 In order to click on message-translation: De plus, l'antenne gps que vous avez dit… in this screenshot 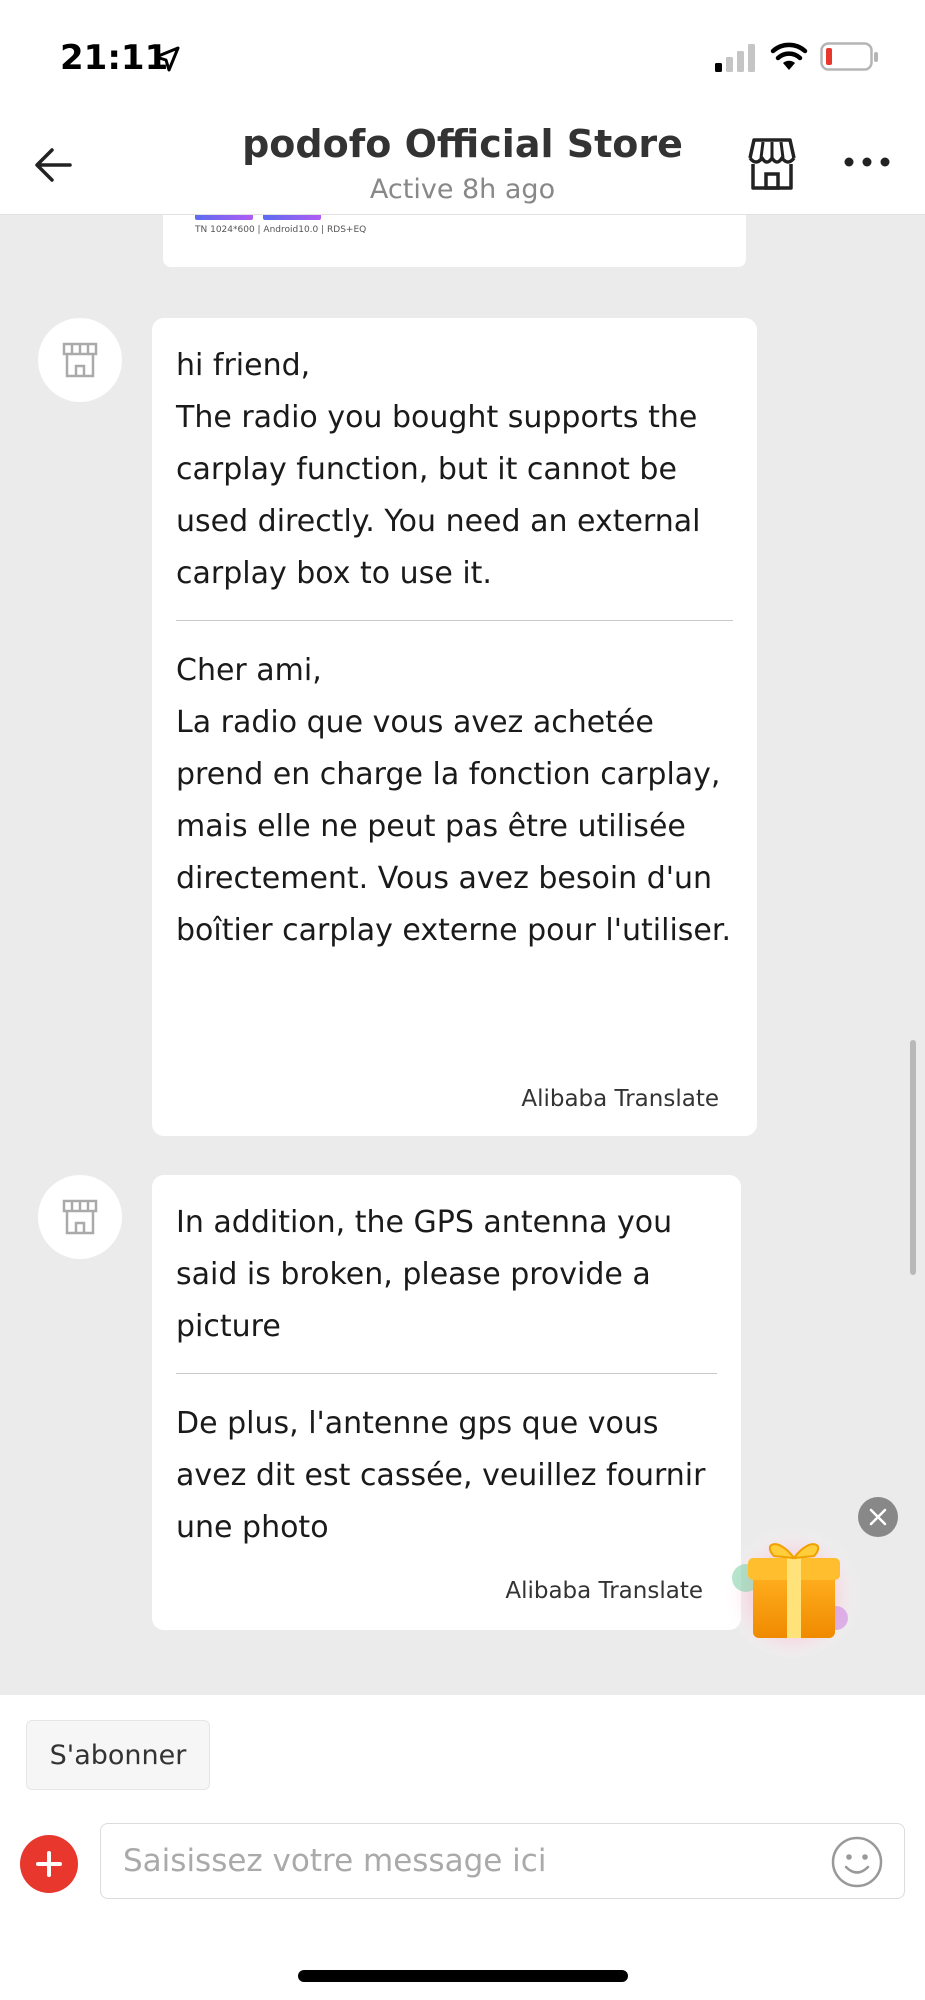, I will do `click(441, 1475)`.